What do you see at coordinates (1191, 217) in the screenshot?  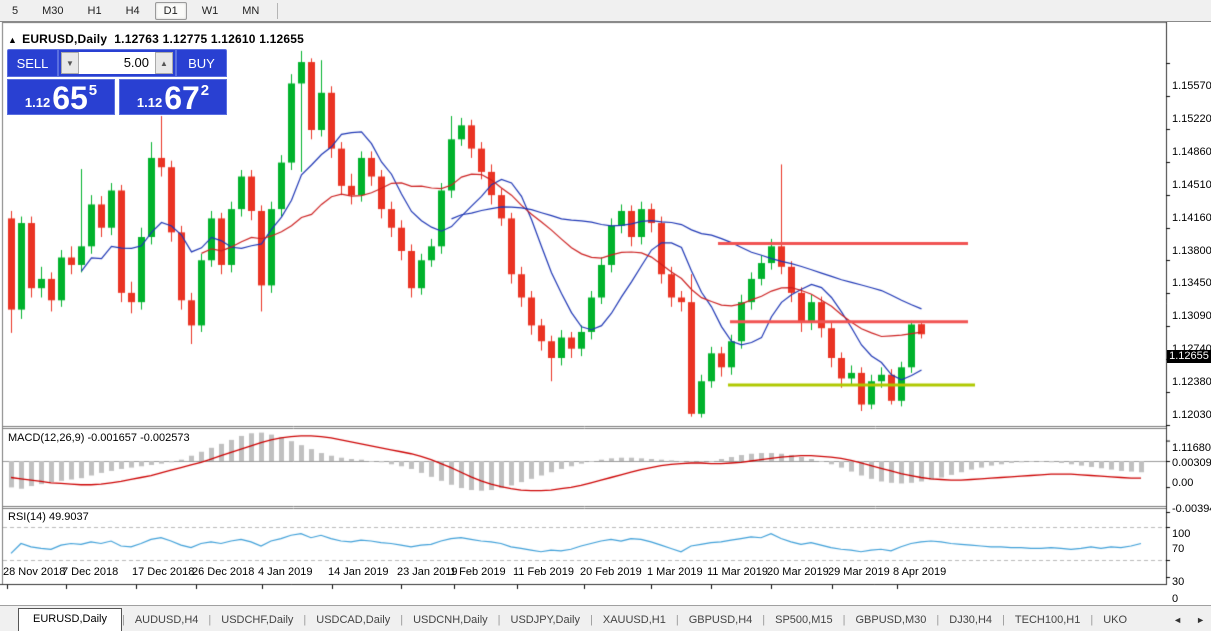 I see `price-axis-label: 1.14160` at bounding box center [1191, 217].